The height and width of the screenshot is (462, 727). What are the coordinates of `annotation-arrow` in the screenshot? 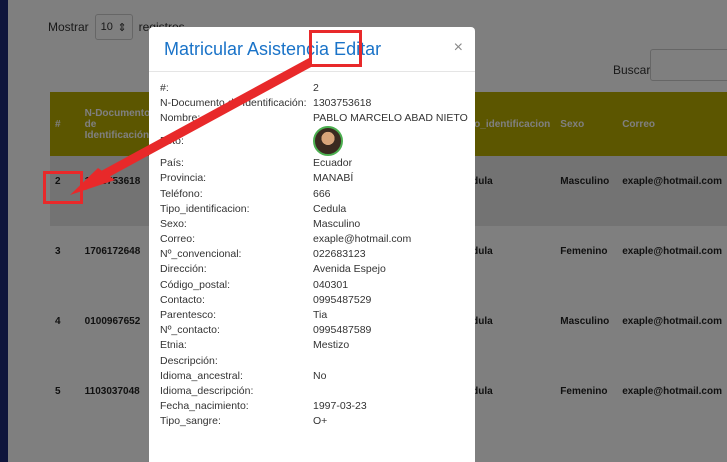 It's located at (191, 126).